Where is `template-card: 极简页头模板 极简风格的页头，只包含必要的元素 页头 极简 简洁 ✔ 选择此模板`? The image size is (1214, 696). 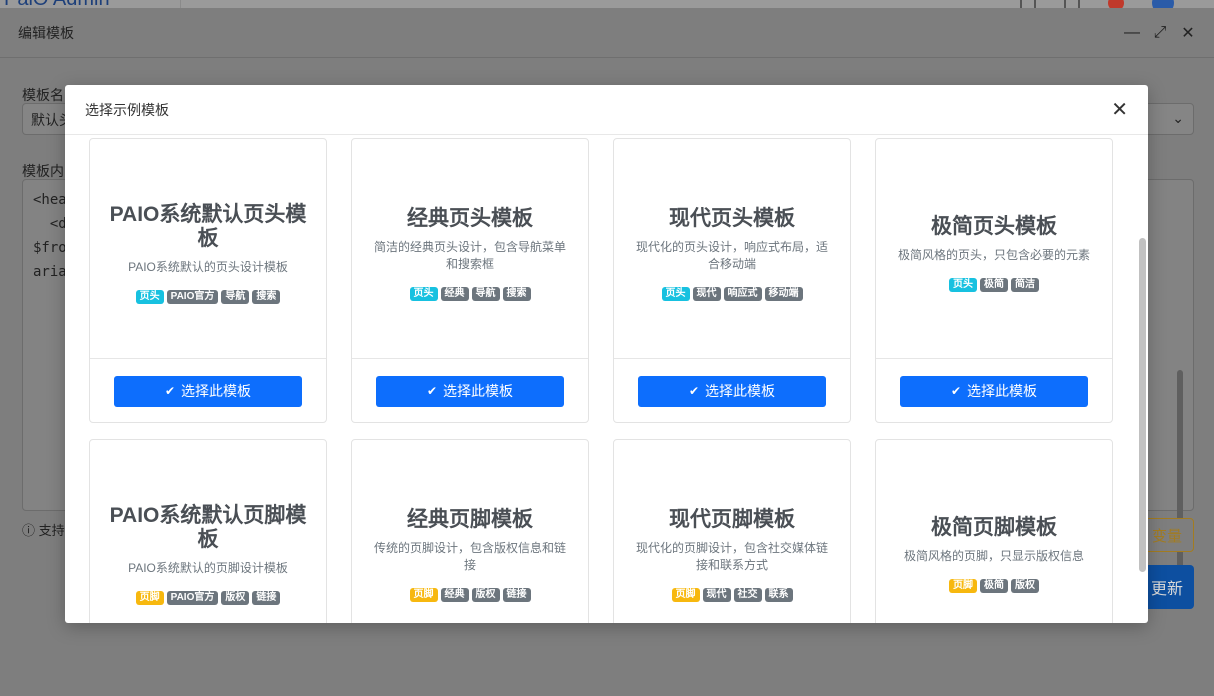 template-card: 极简页头模板 极简风格的页头，只包含必要的元素 页头 极简 简洁 ✔ 选择此模板 is located at coordinates (994, 280).